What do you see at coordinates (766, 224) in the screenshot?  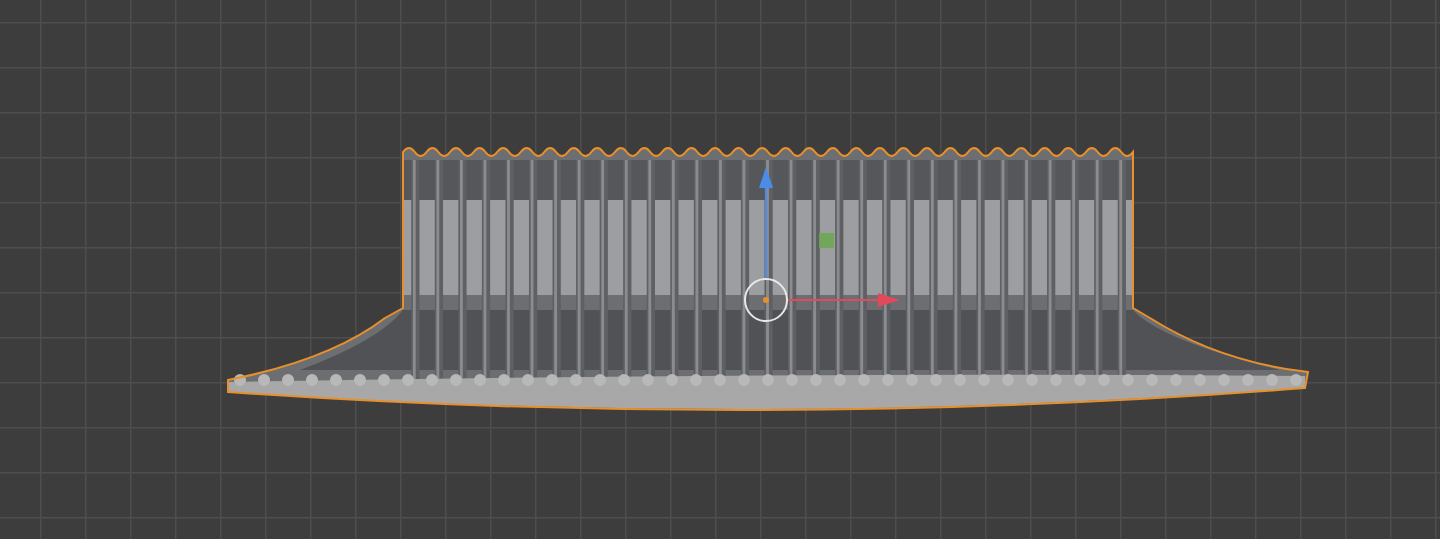 I see `z-axis-arrow` at bounding box center [766, 224].